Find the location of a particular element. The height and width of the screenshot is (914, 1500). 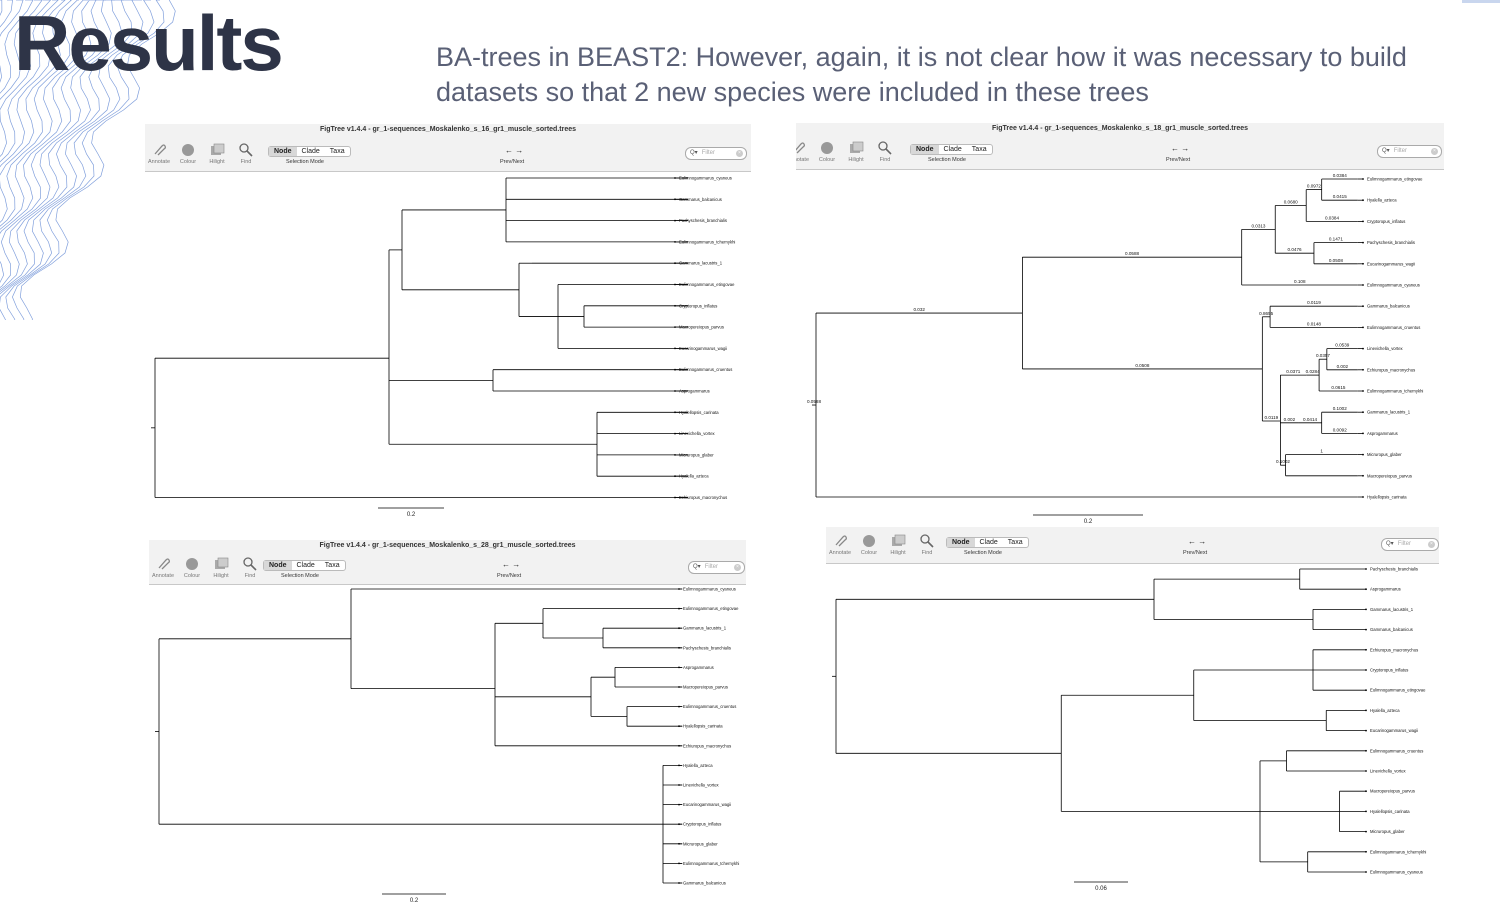

taxon-label: Asprogammarus is located at coordinates (698, 667).